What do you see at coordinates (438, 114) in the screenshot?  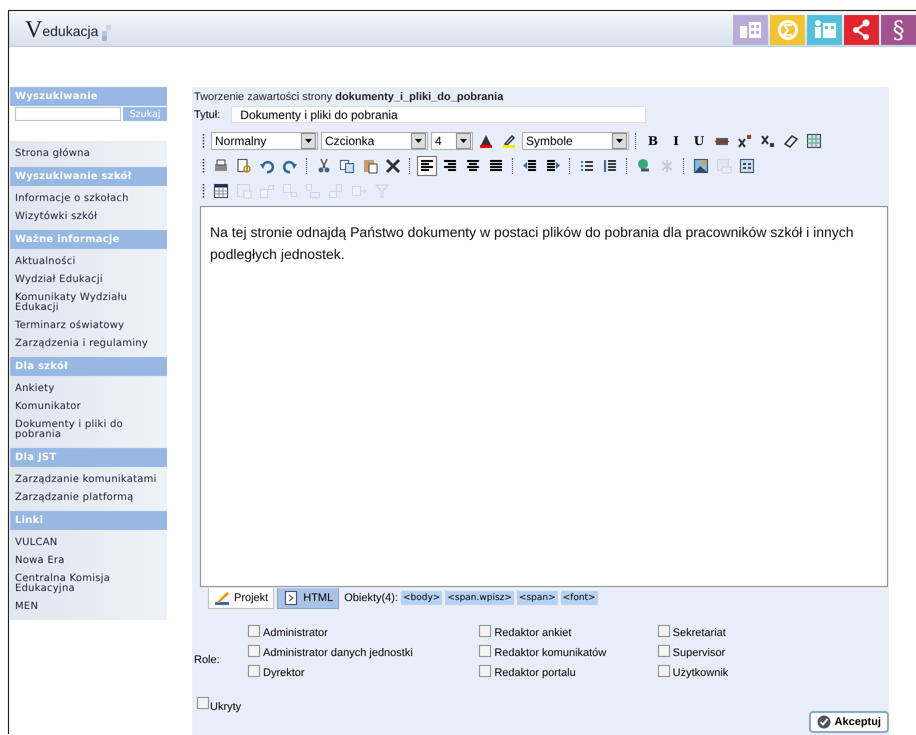 I see `title-field: Dokumenty i pliki do pobrania` at bounding box center [438, 114].